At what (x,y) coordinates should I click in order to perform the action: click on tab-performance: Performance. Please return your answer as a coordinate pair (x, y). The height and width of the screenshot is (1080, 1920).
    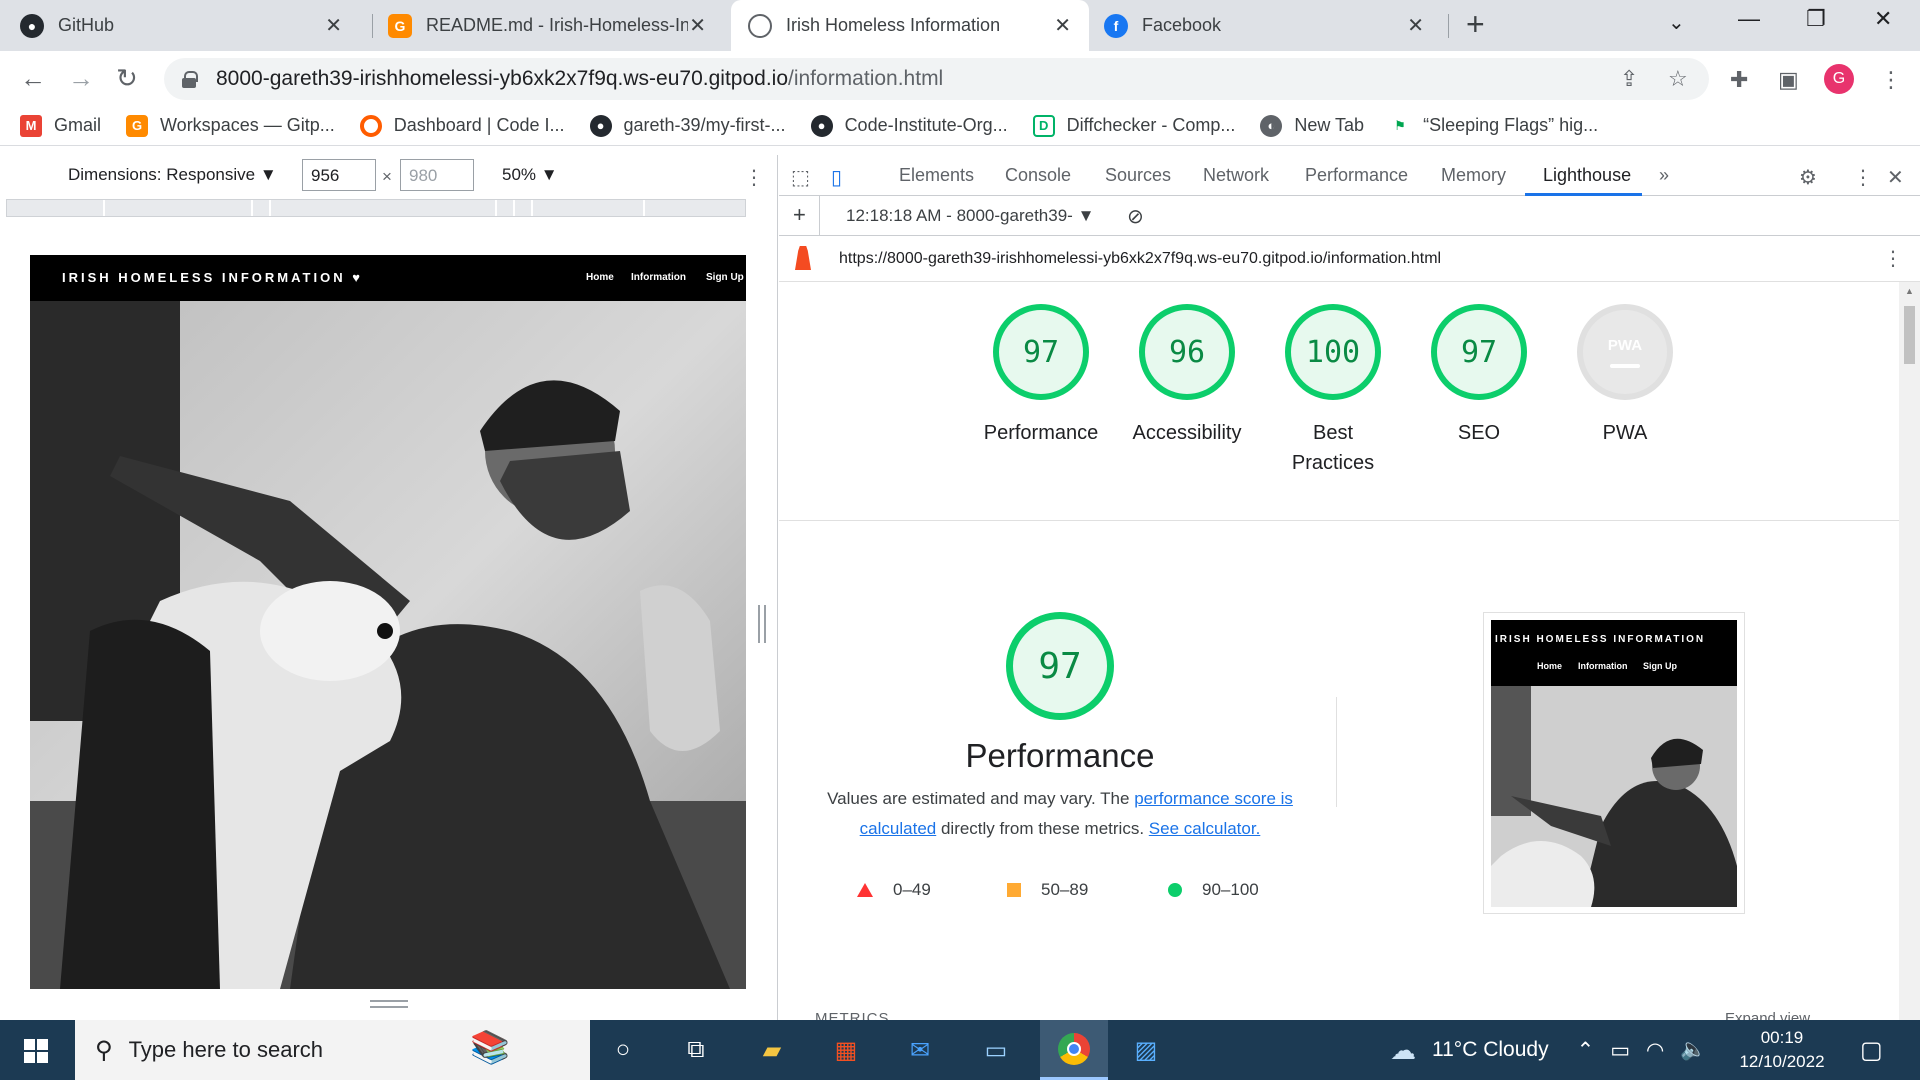
    Looking at the image, I should click on (1356, 175).